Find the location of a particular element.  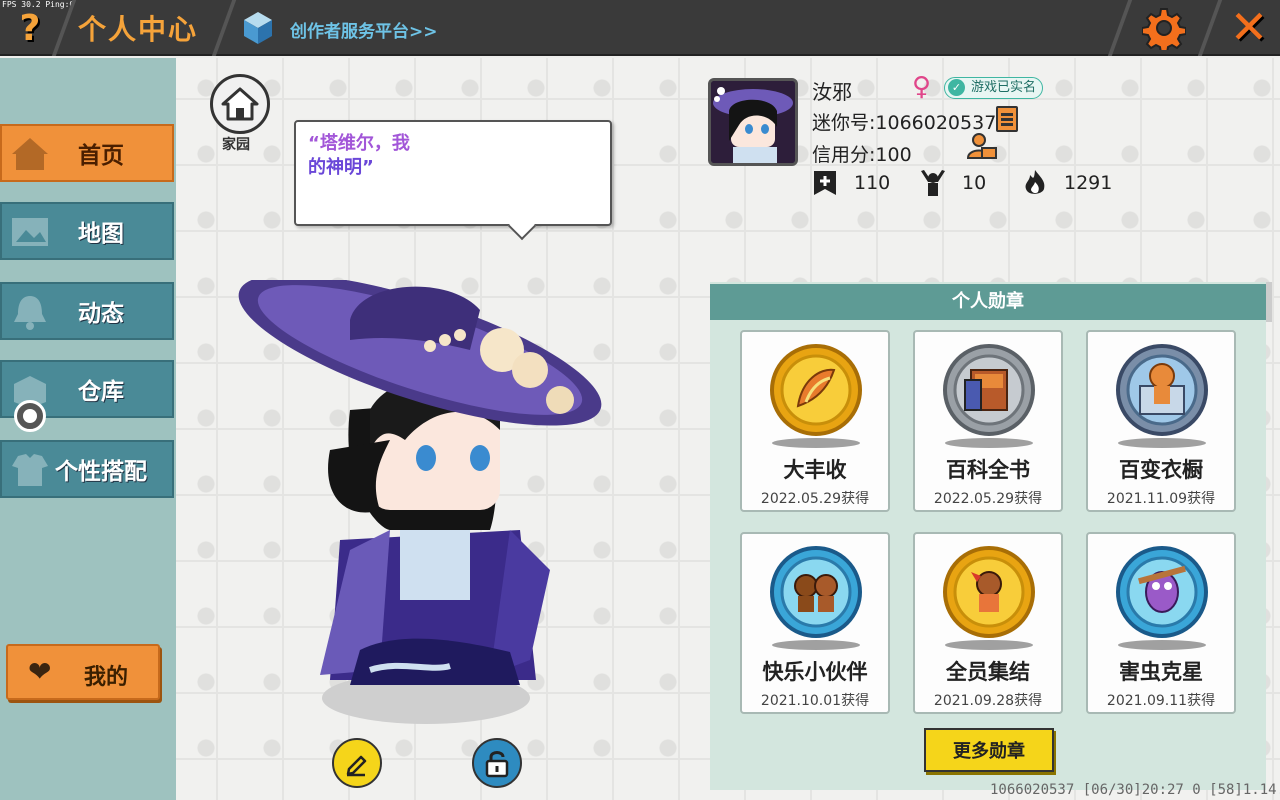

medal-name: 大丰收 is located at coordinates (815, 470).